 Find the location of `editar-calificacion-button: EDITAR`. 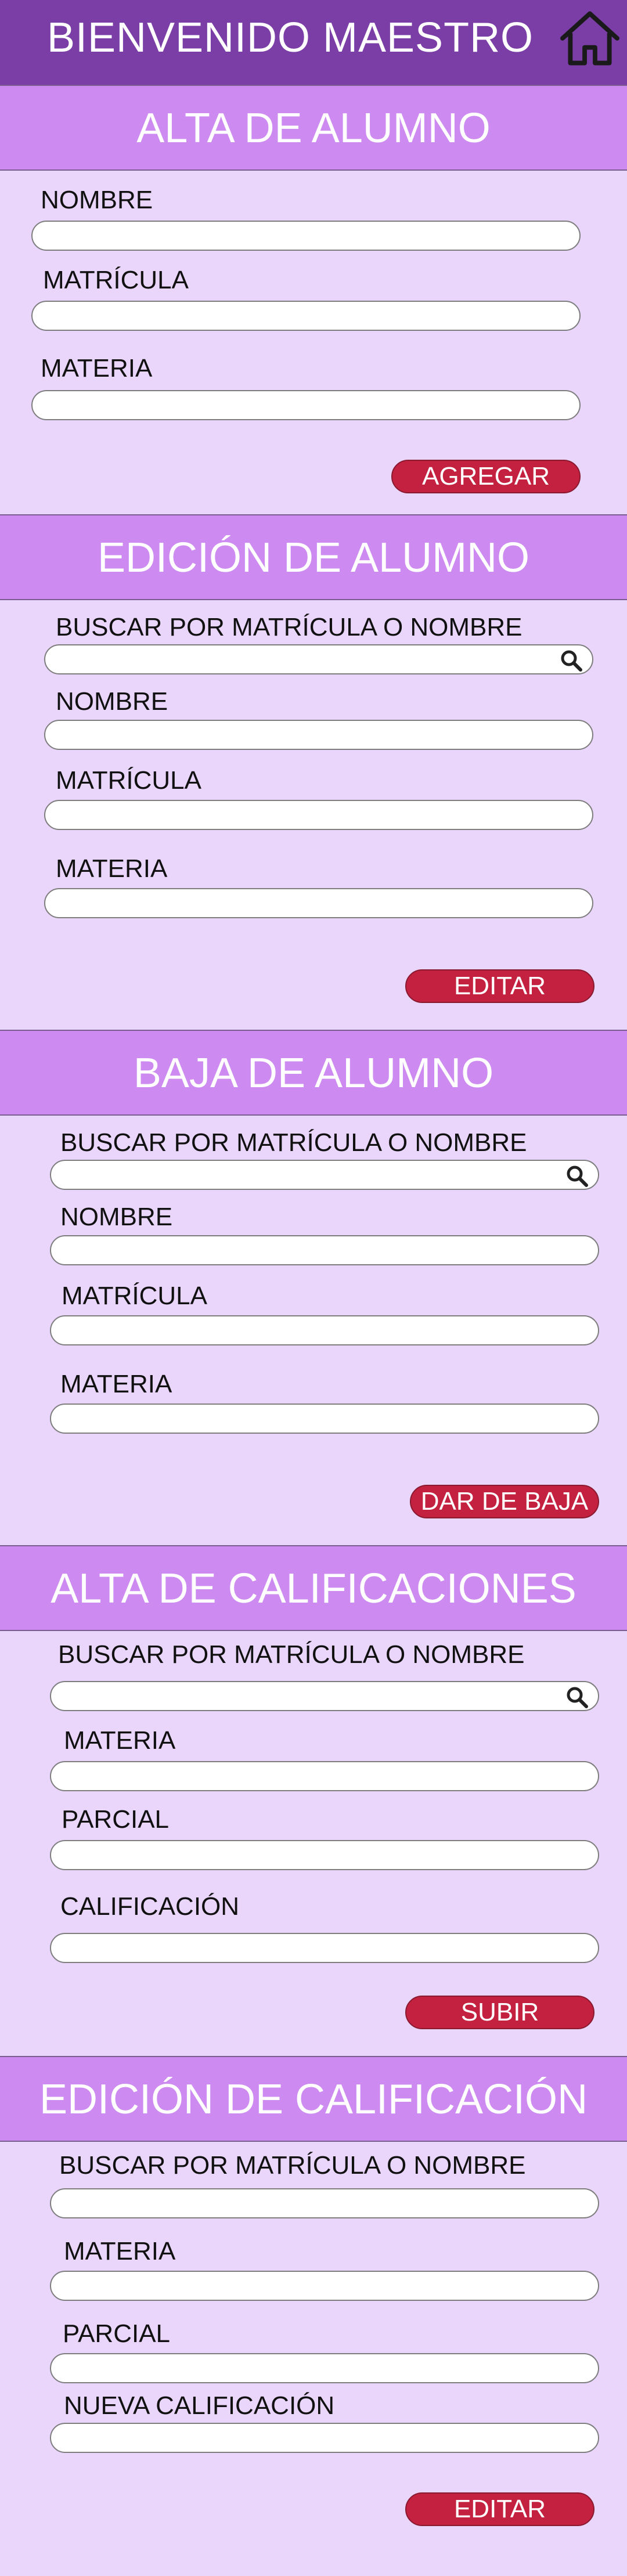

editar-calificacion-button: EDITAR is located at coordinates (500, 2509).